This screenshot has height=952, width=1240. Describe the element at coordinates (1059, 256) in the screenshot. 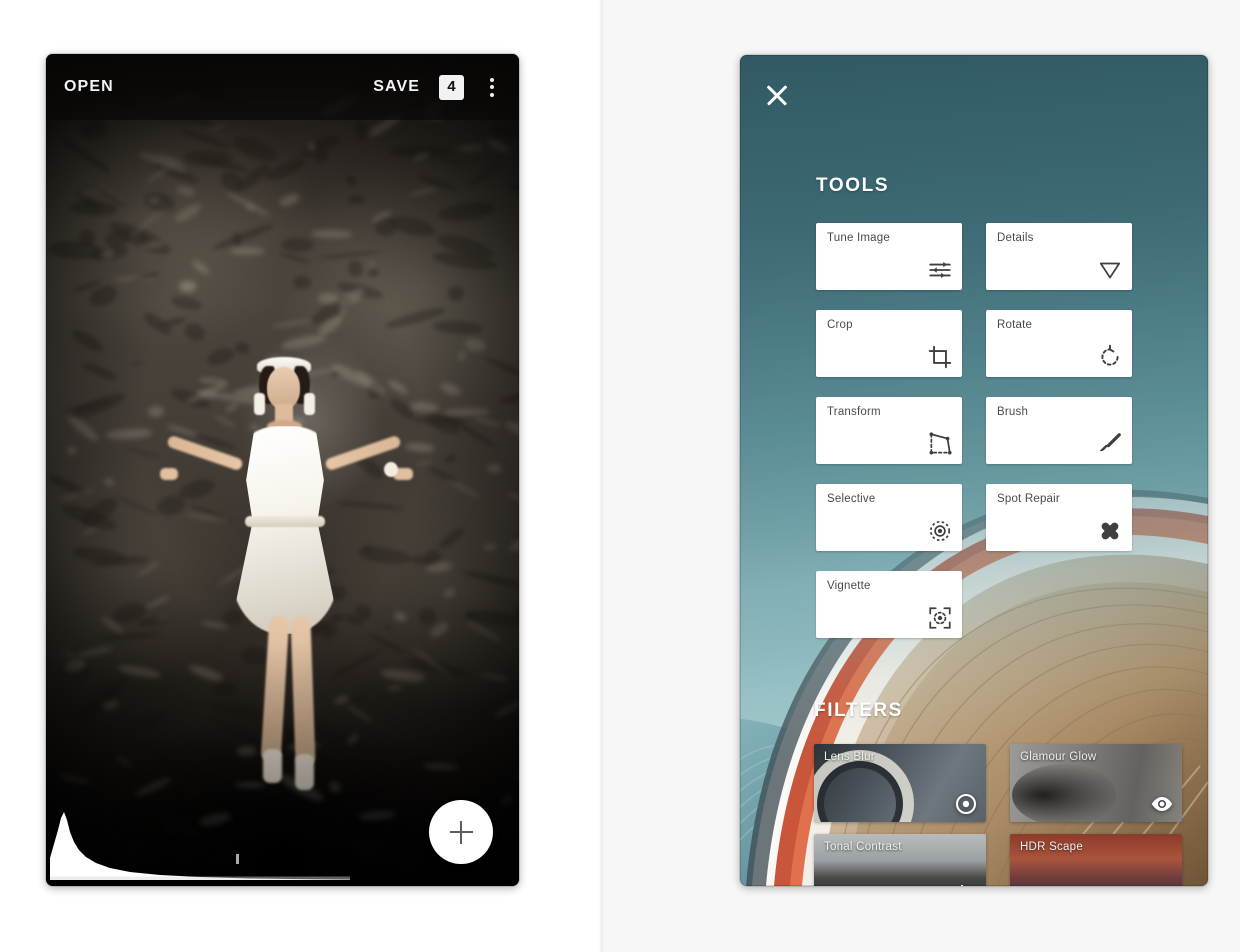

I see `tool-card-details: Details` at that location.